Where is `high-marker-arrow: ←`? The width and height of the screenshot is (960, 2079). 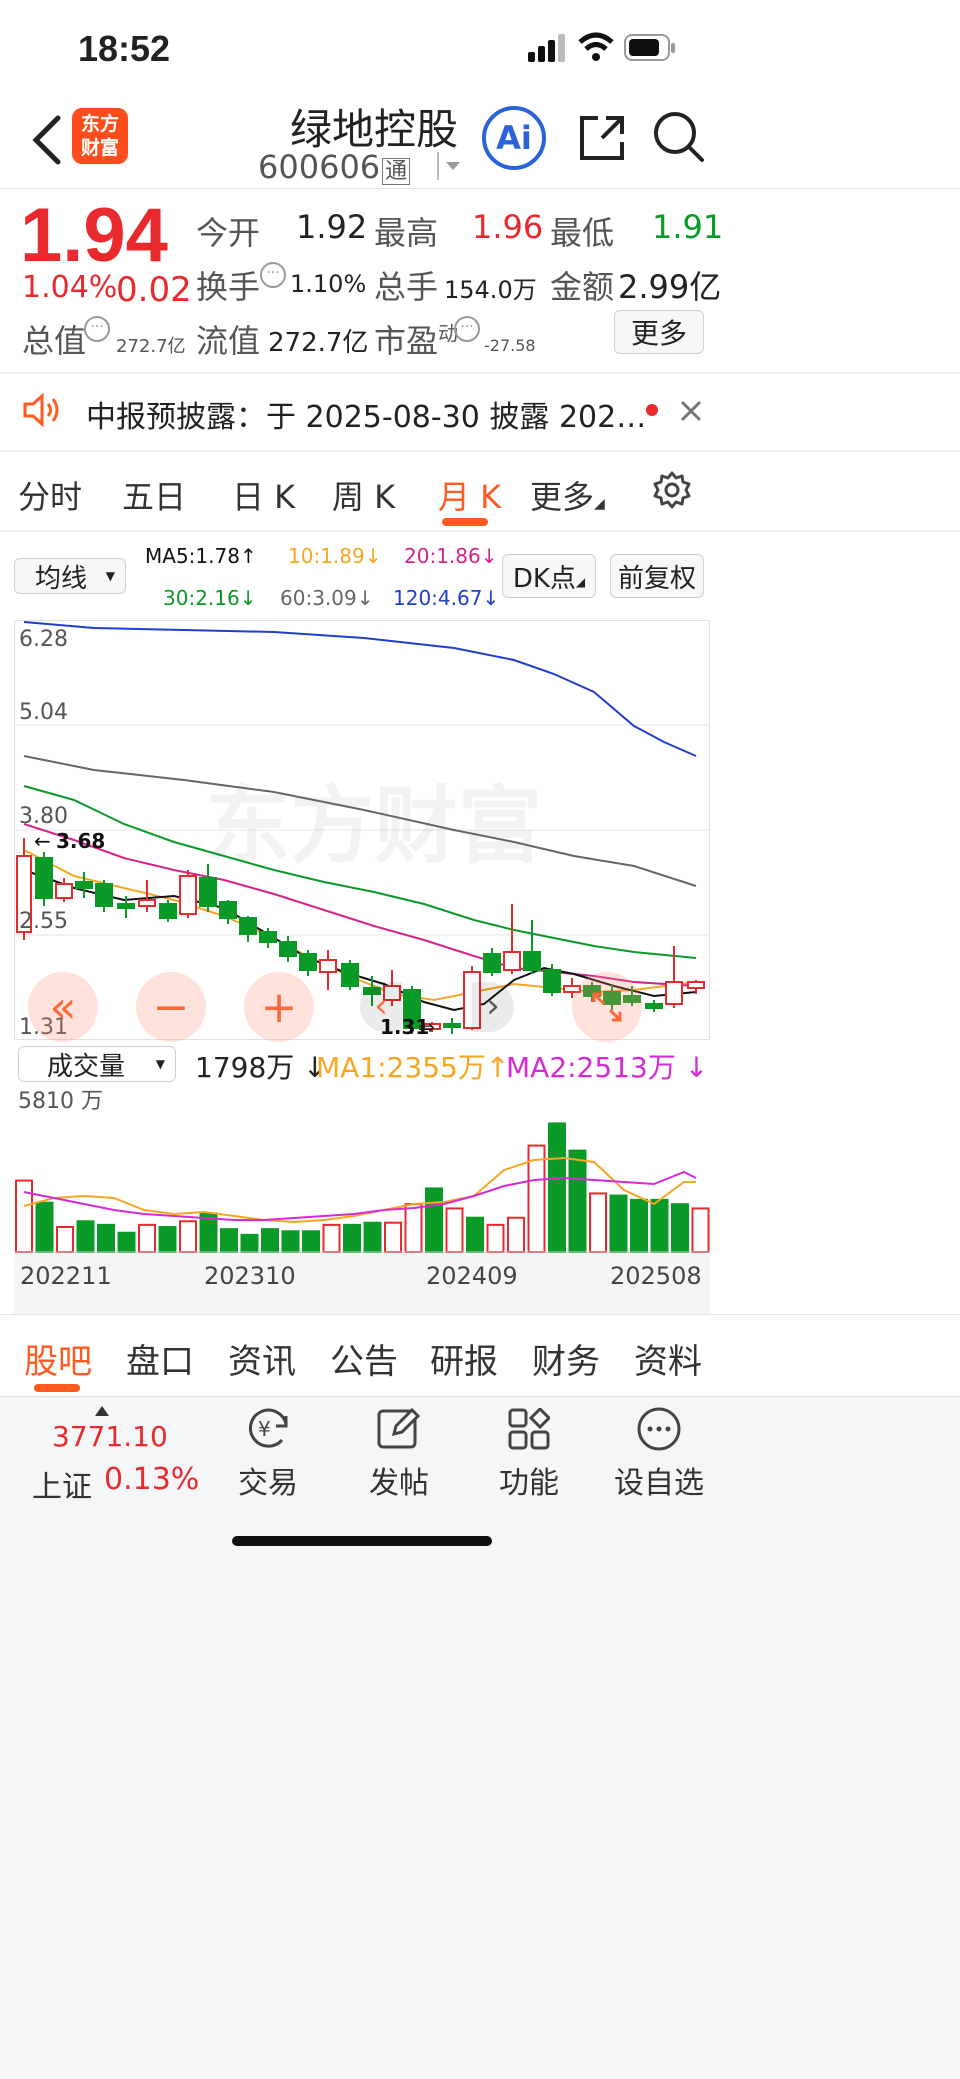 high-marker-arrow: ← is located at coordinates (42, 841).